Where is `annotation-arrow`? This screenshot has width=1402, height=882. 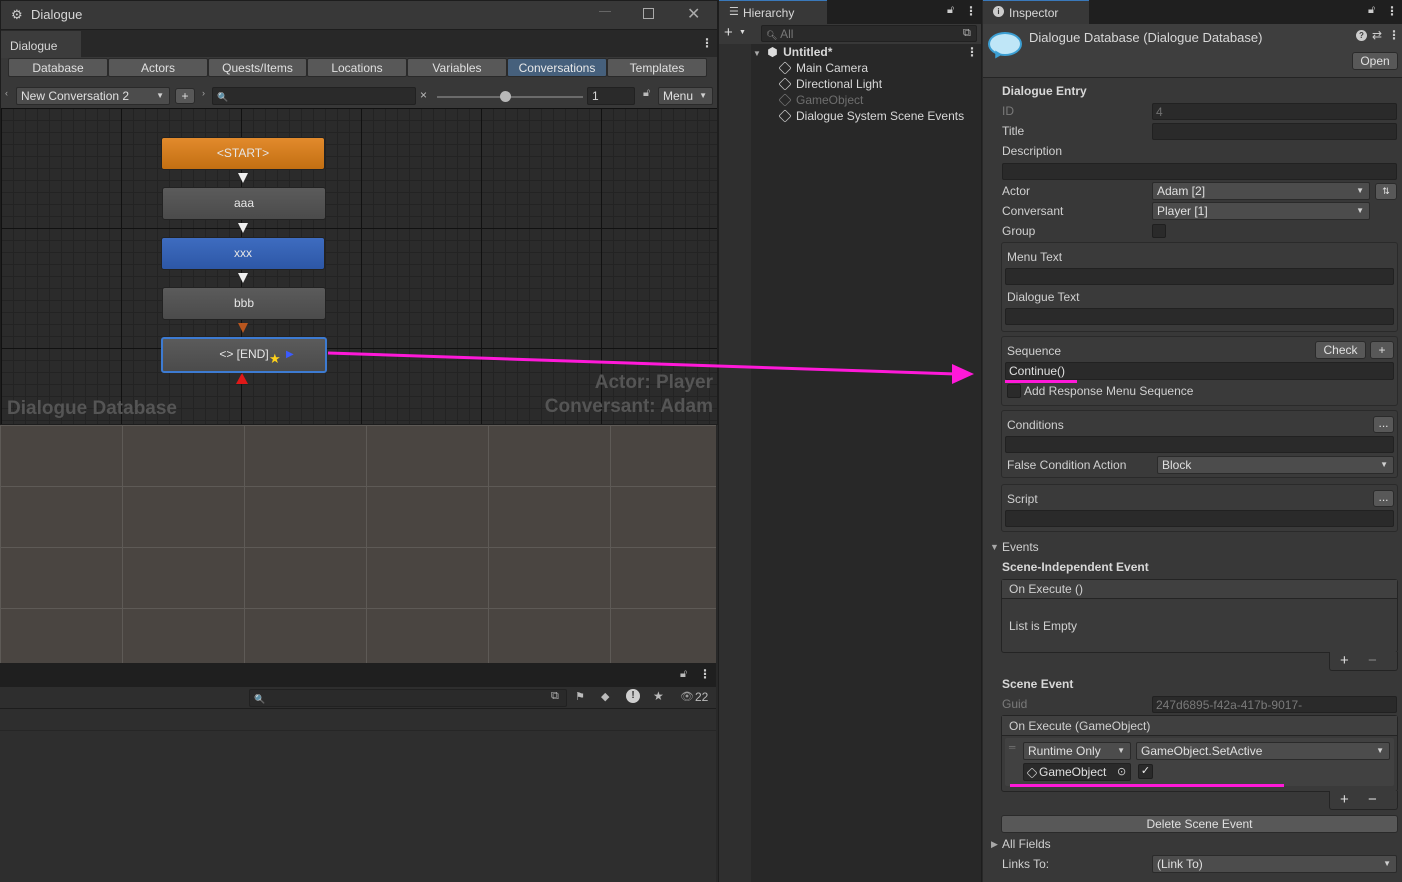
annotation-arrow is located at coordinates (650, 367).